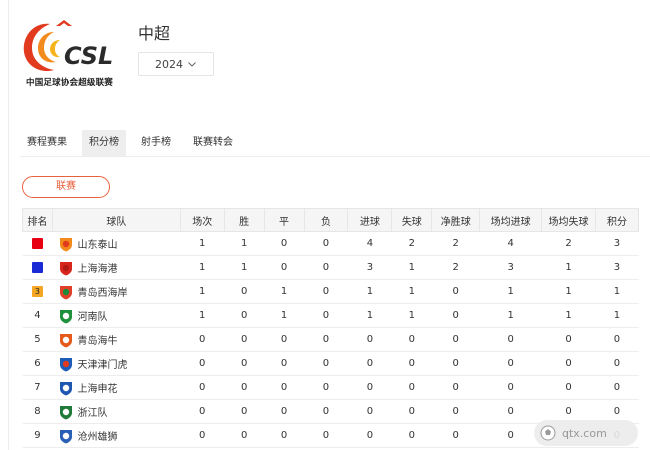 The width and height of the screenshot is (650, 450). Describe the element at coordinates (330, 315) in the screenshot. I see `table-row: 4 河南队 1 0 1 0 1 1 0 1 1 1` at that location.